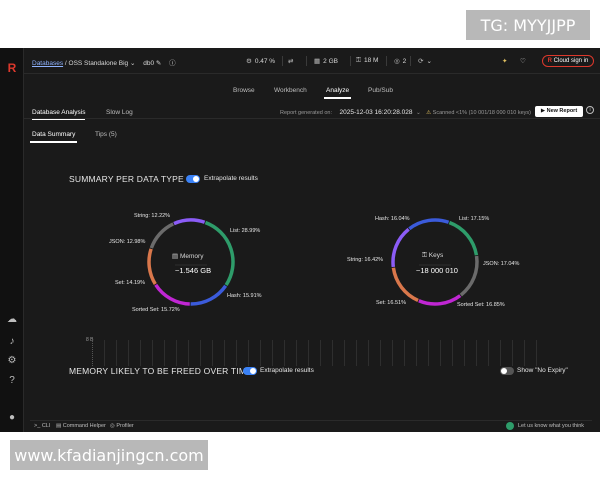 The height and width of the screenshot is (480, 600). What do you see at coordinates (440, 300) in the screenshot?
I see `keys-slice-sorted-set` at bounding box center [440, 300].